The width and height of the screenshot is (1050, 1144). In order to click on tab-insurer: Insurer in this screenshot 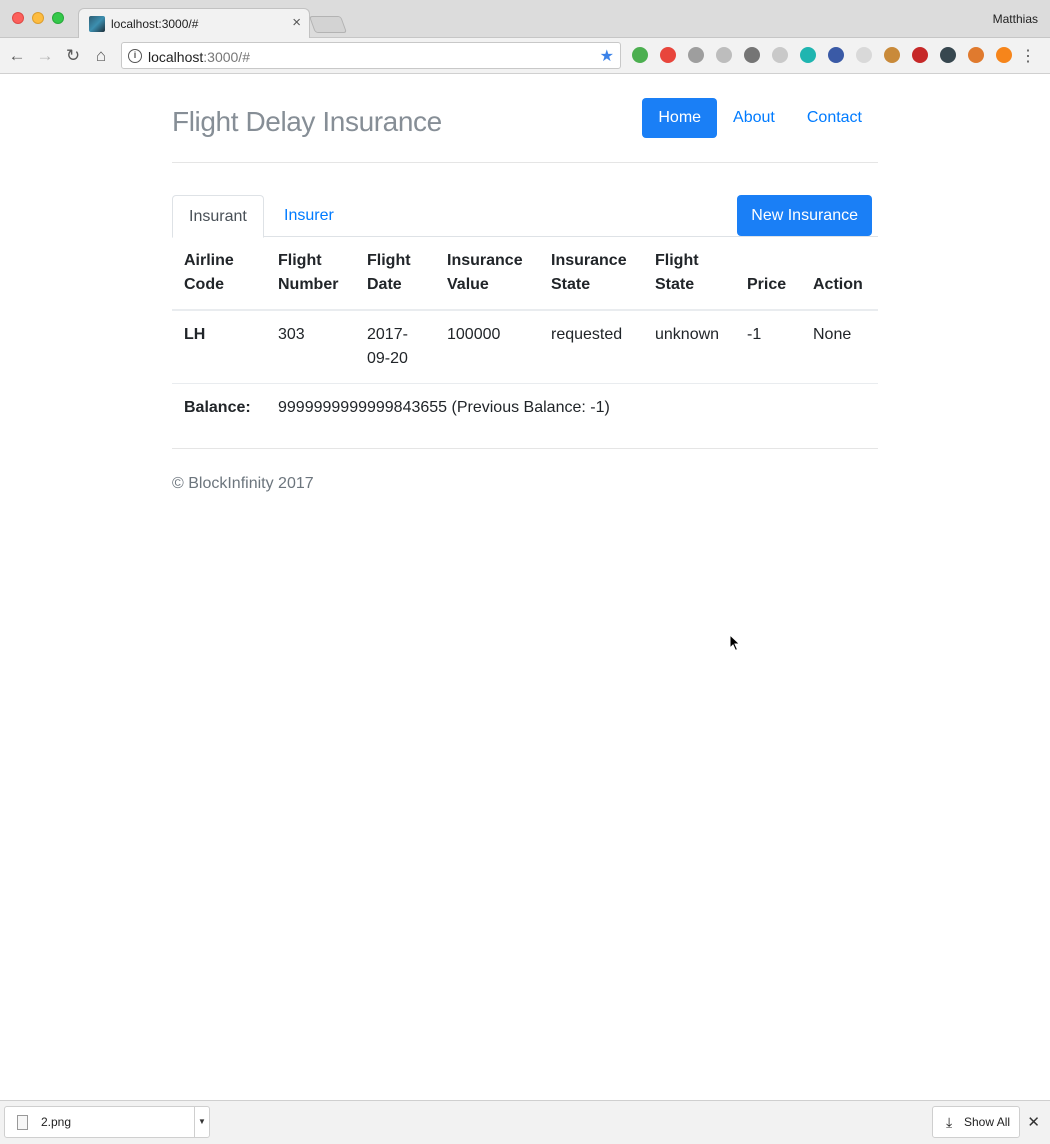, I will do `click(309, 216)`.